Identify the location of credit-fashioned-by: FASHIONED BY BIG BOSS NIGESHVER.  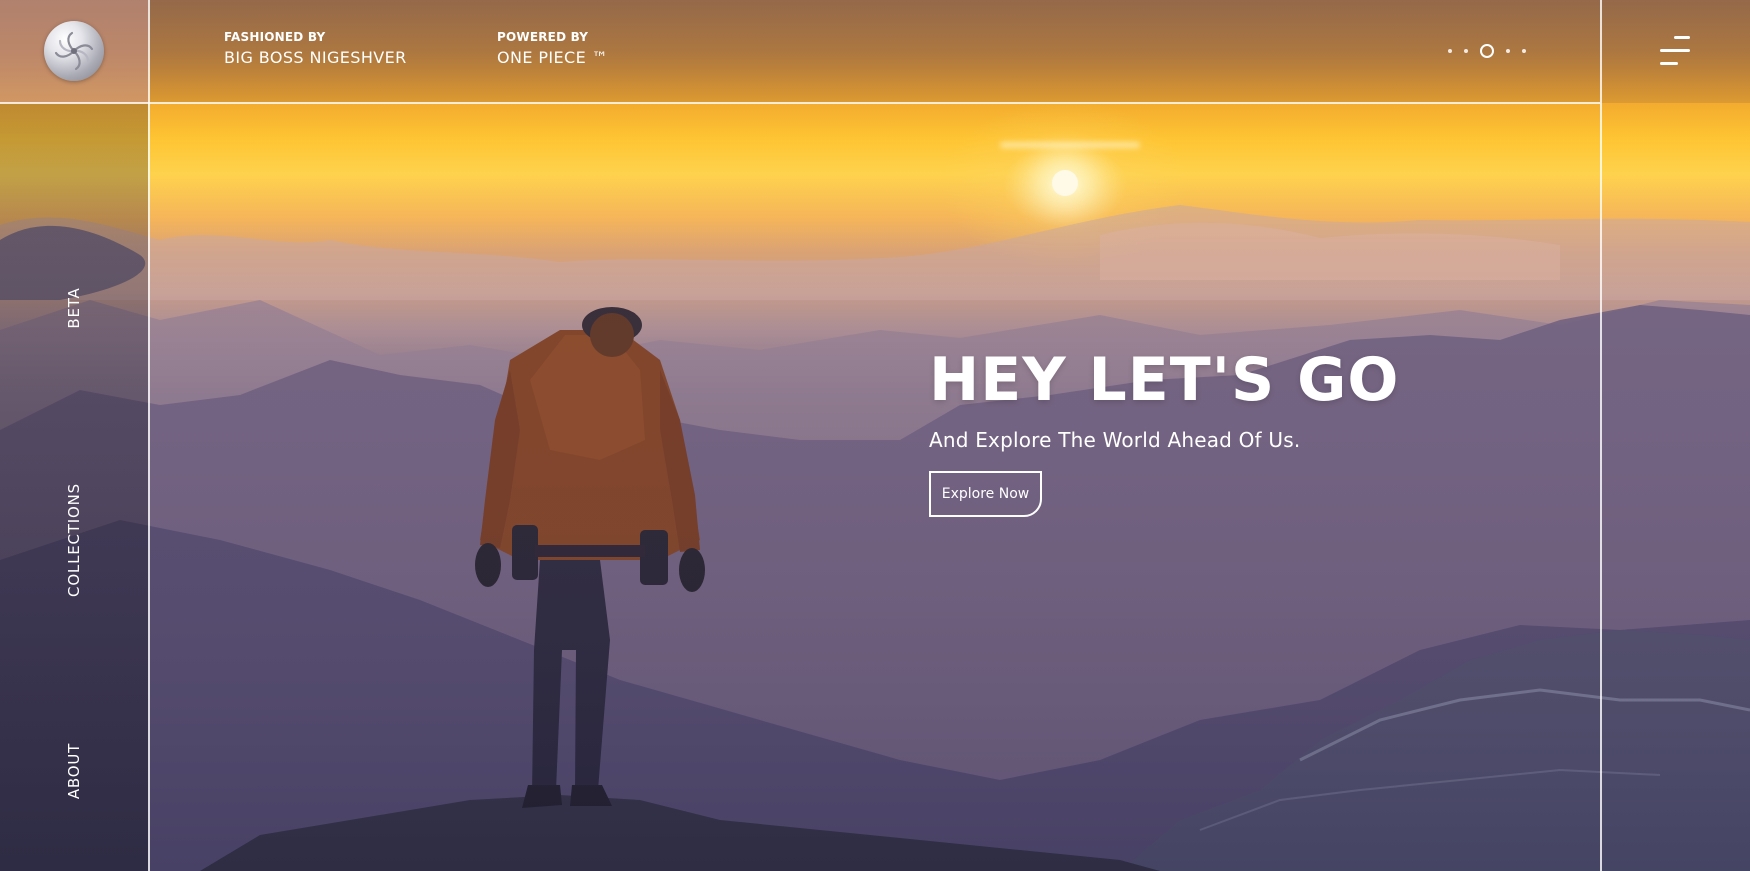
(315, 48).